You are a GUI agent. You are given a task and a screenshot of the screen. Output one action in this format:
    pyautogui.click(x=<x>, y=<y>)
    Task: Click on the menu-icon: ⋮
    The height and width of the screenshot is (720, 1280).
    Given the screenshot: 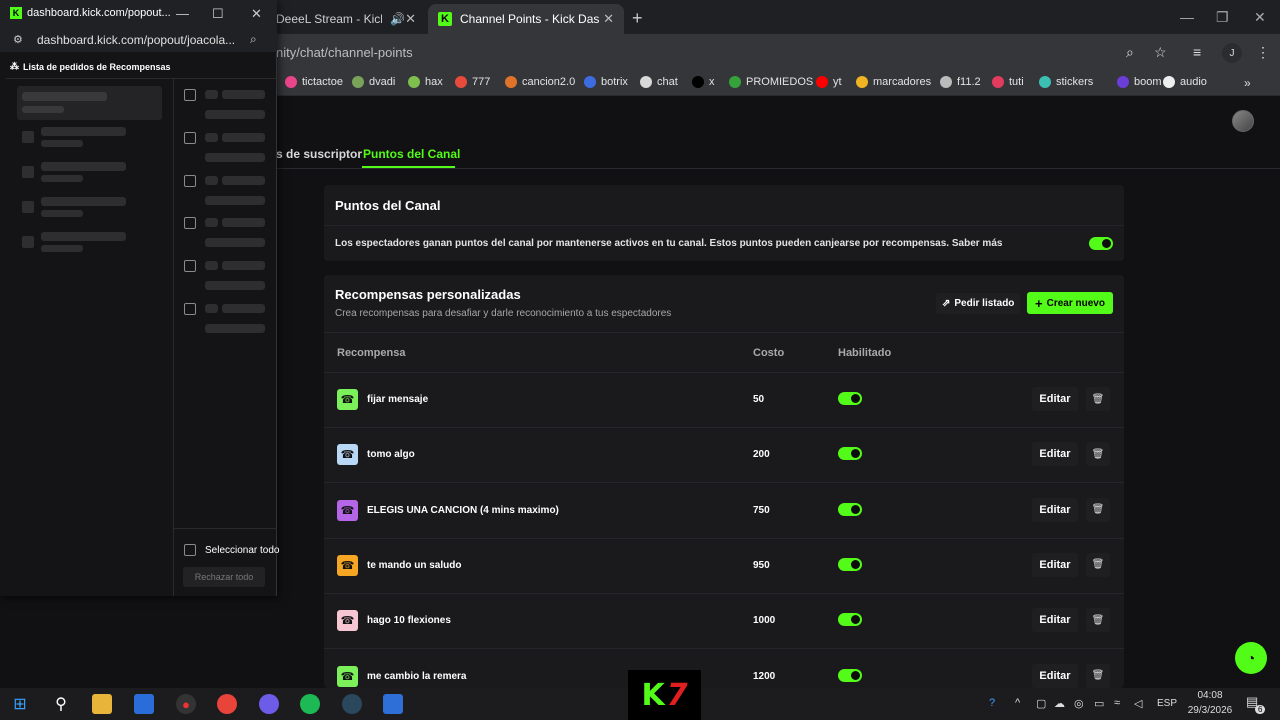 What is the action you would take?
    pyautogui.click(x=1263, y=52)
    